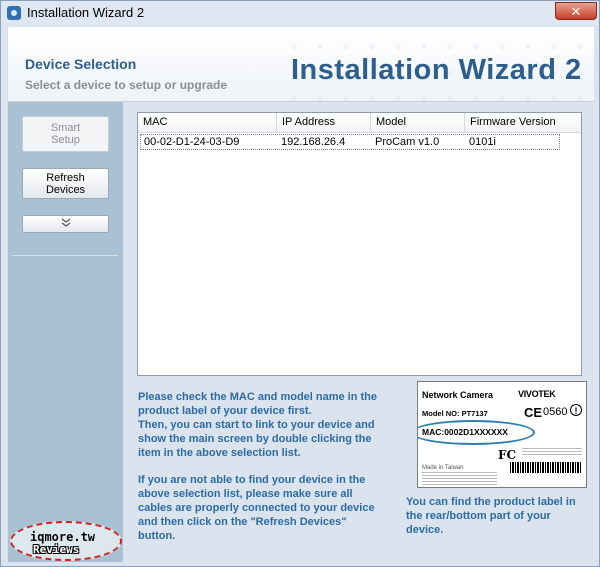 The width and height of the screenshot is (600, 567). I want to click on smart-setup-button: Smart Setup, so click(65, 134).